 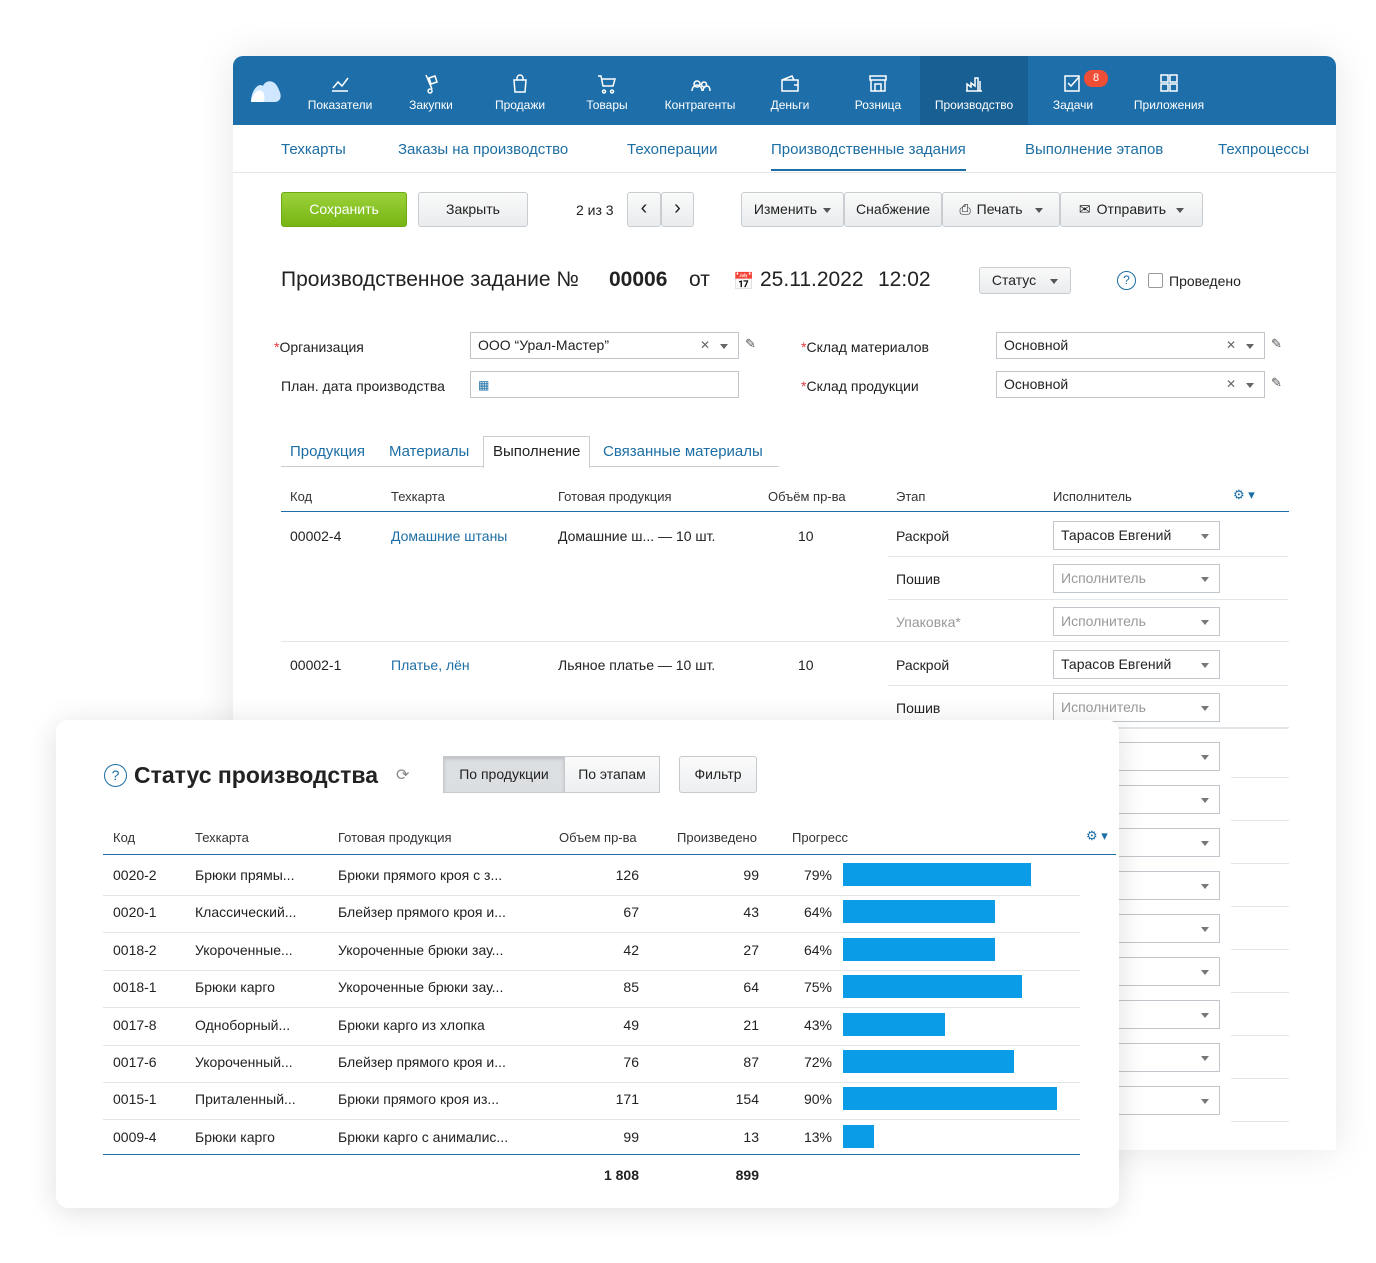 I want to click on status-row-code-link: 0017-8, so click(x=135, y=1025).